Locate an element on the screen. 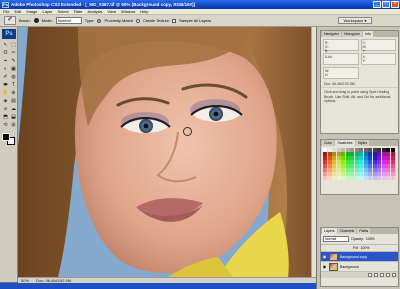 The height and width of the screenshot is (289, 400). sample-all-layers-checkbox is located at coordinates (174, 20).